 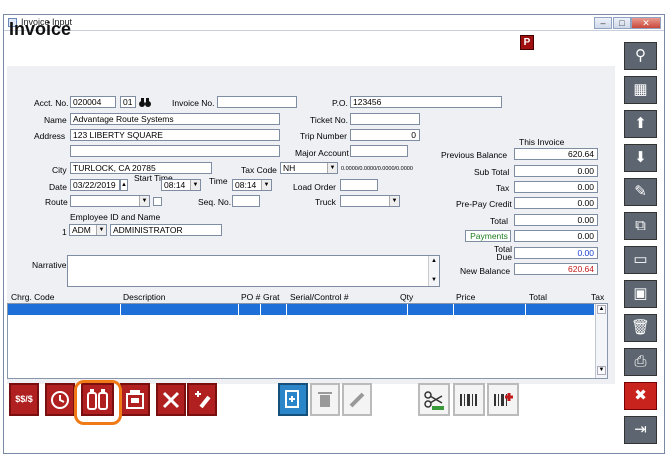 What do you see at coordinates (640, 430) in the screenshot?
I see `exit-button: ⇥` at bounding box center [640, 430].